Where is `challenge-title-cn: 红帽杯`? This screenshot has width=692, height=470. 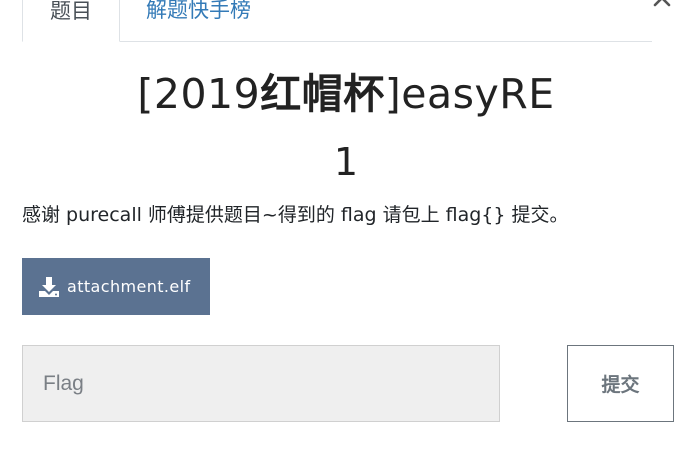
challenge-title-cn: 红帽杯 is located at coordinates (322, 94).